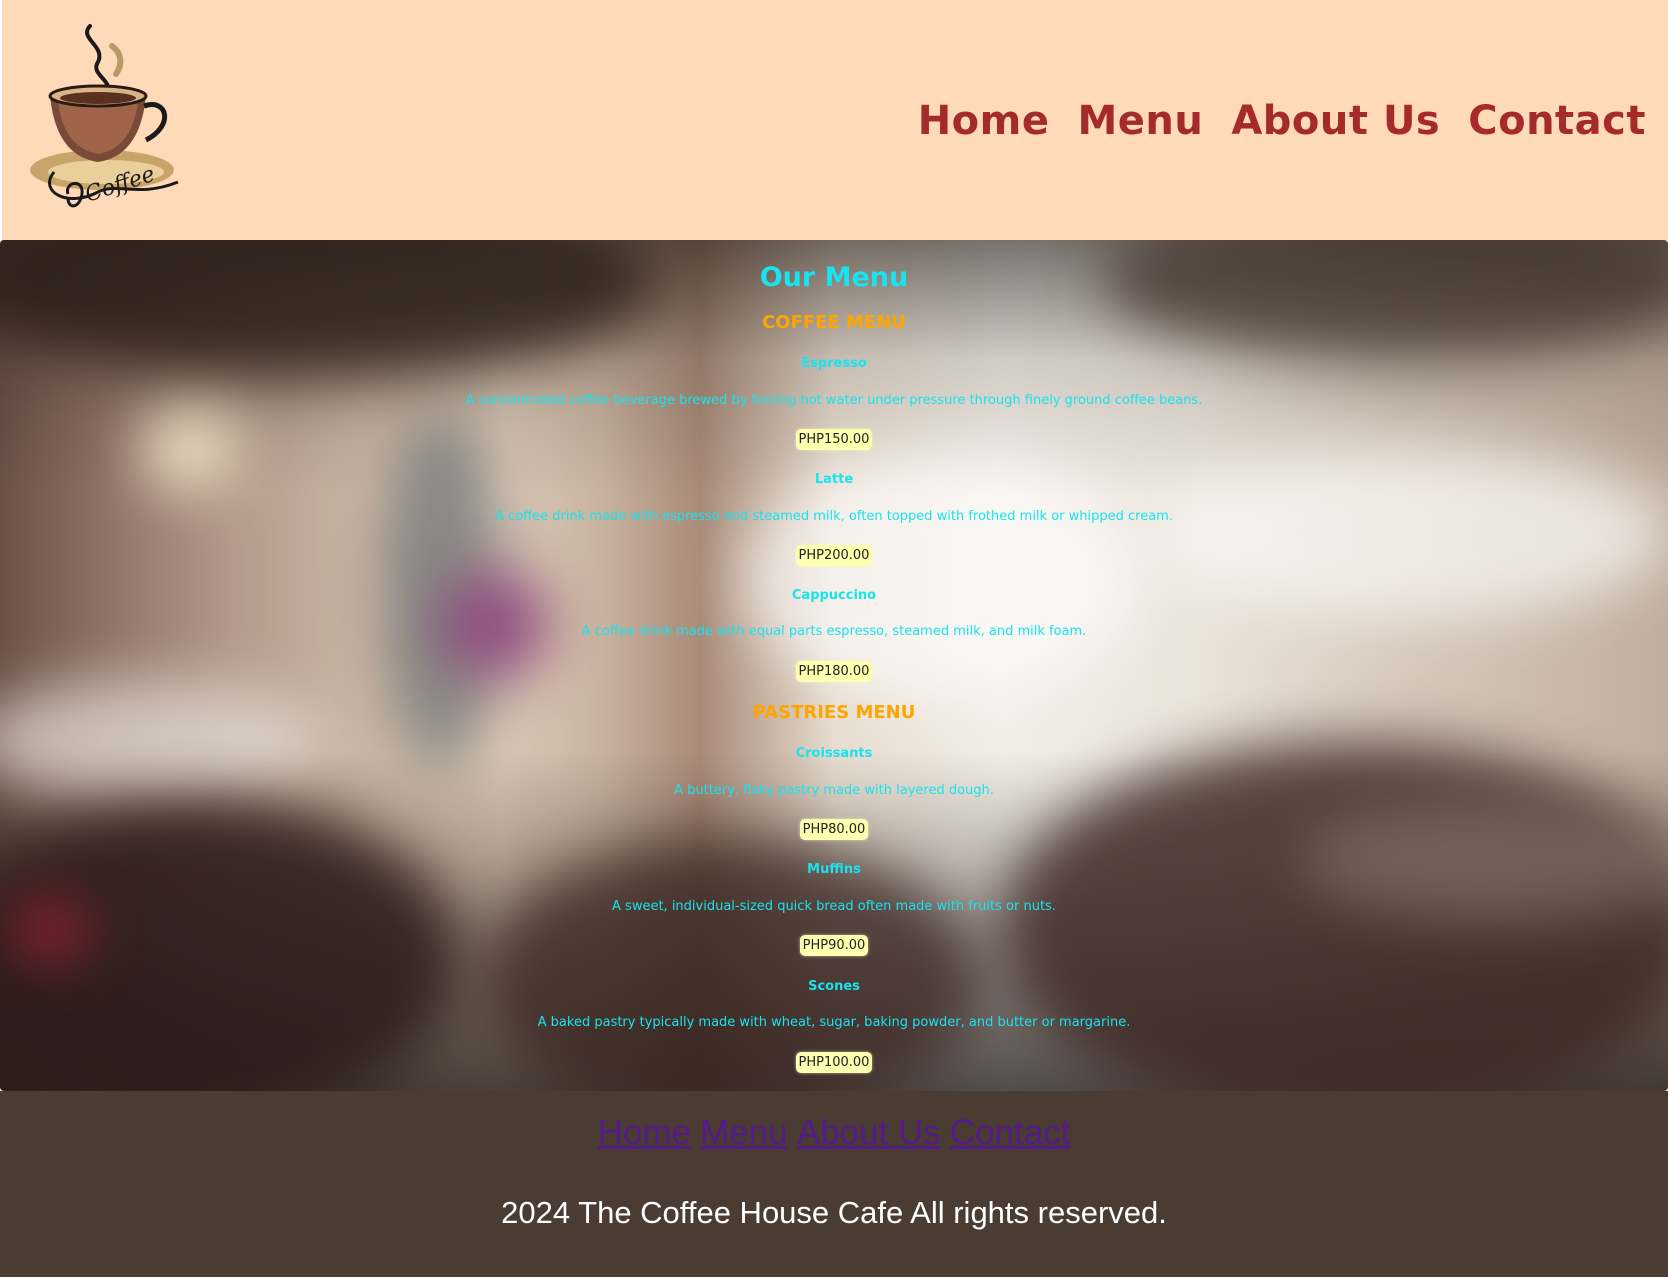 Image resolution: width=1668 pixels, height=1279 pixels. Describe the element at coordinates (834, 869) in the screenshot. I see `item-name-muffins: Muffins` at that location.